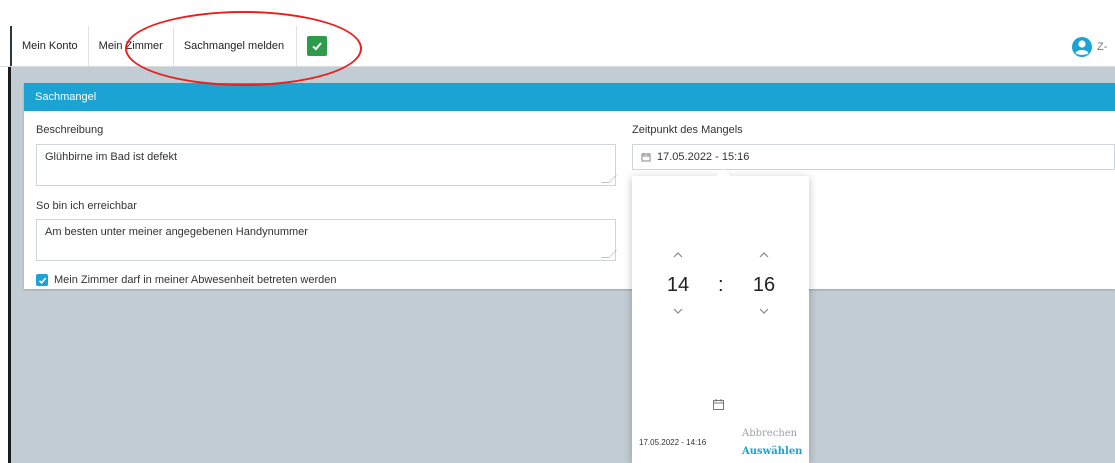 This screenshot has height=463, width=1115. I want to click on confirm-button, so click(317, 46).